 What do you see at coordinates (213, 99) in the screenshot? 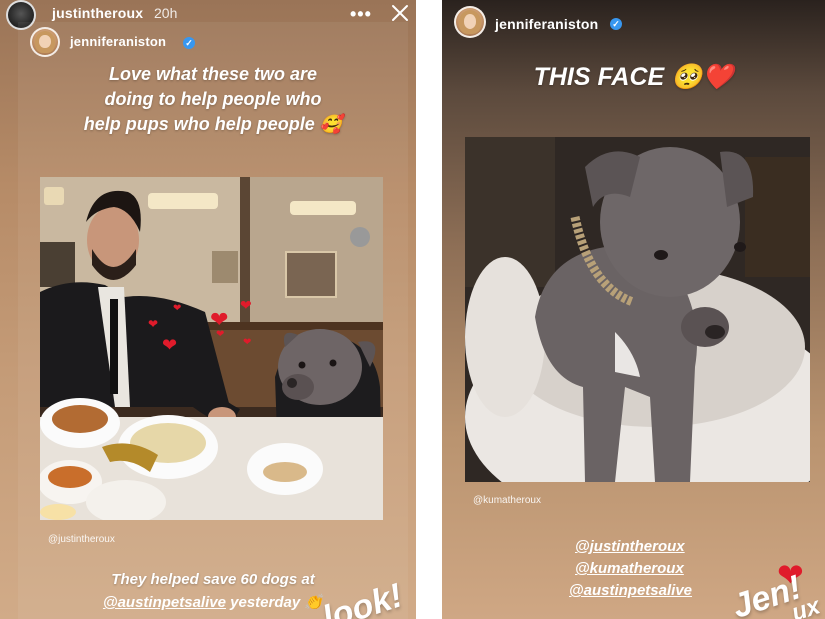
I see `caption-line-2: doing to help people who` at bounding box center [213, 99].